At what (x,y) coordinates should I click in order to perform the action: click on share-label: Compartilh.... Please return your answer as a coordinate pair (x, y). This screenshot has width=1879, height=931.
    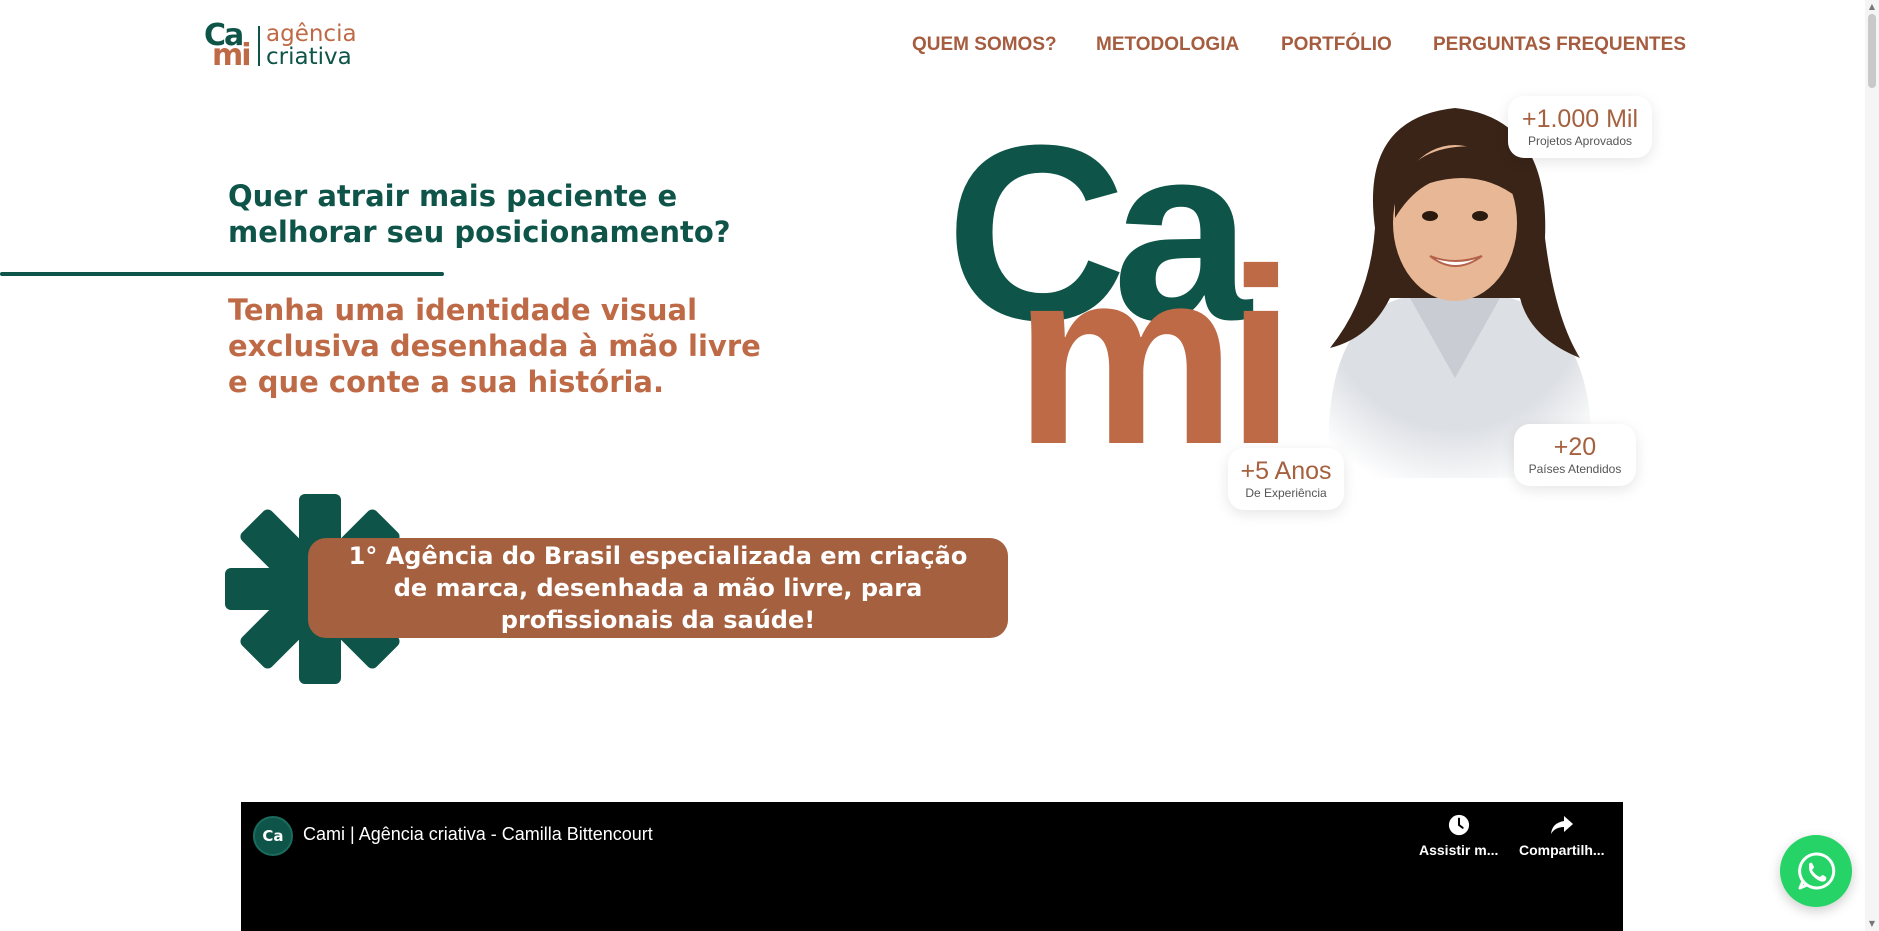
    Looking at the image, I should click on (1562, 850).